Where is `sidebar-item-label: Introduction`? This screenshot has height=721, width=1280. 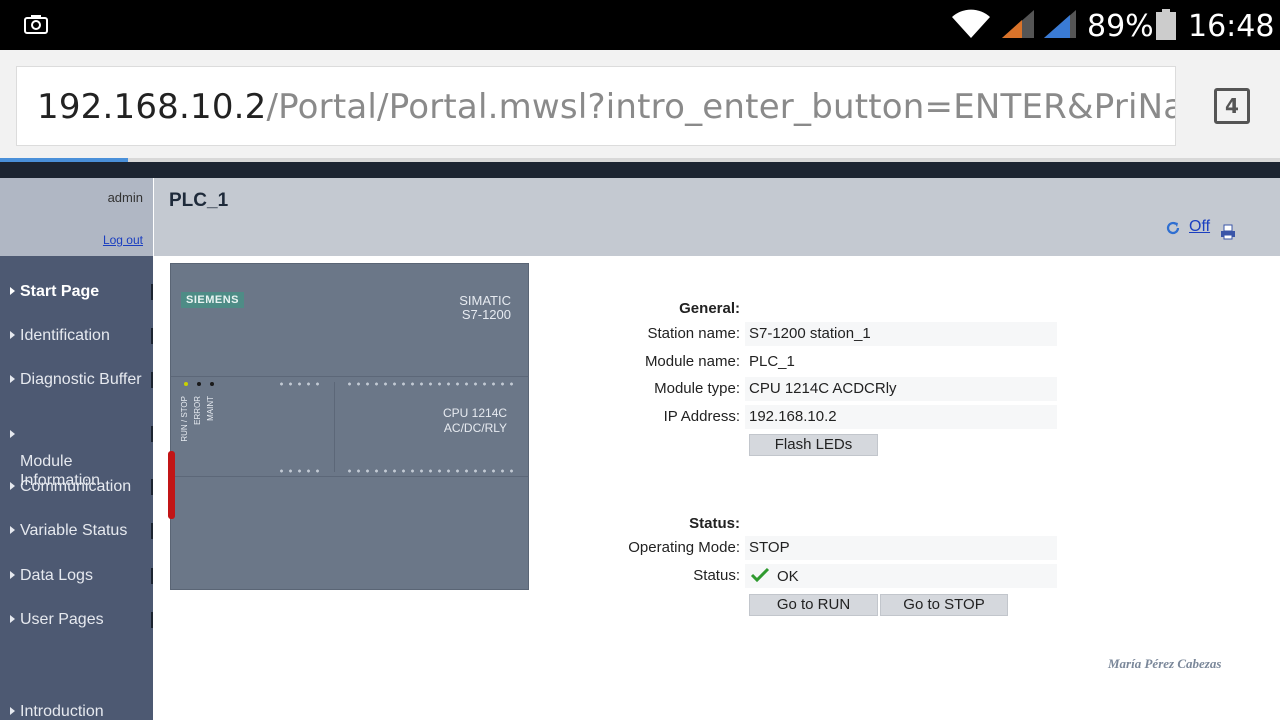 sidebar-item-label: Introduction is located at coordinates (62, 711).